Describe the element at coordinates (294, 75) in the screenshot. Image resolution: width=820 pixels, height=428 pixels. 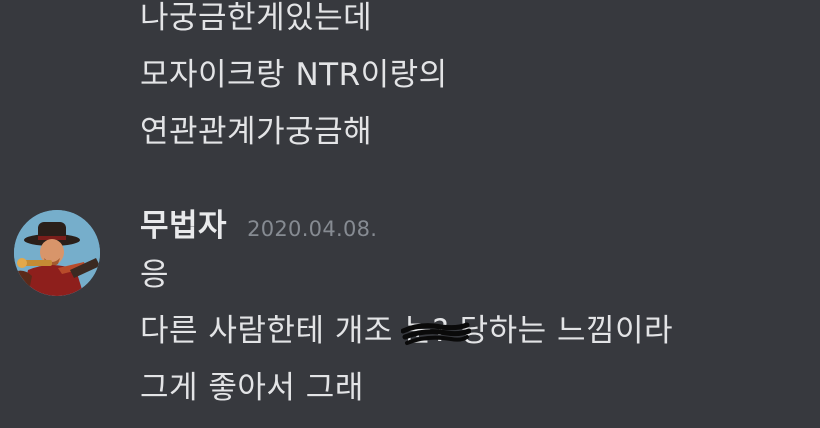
I see `message-text: 모자이크랑 NTR이랑의` at that location.